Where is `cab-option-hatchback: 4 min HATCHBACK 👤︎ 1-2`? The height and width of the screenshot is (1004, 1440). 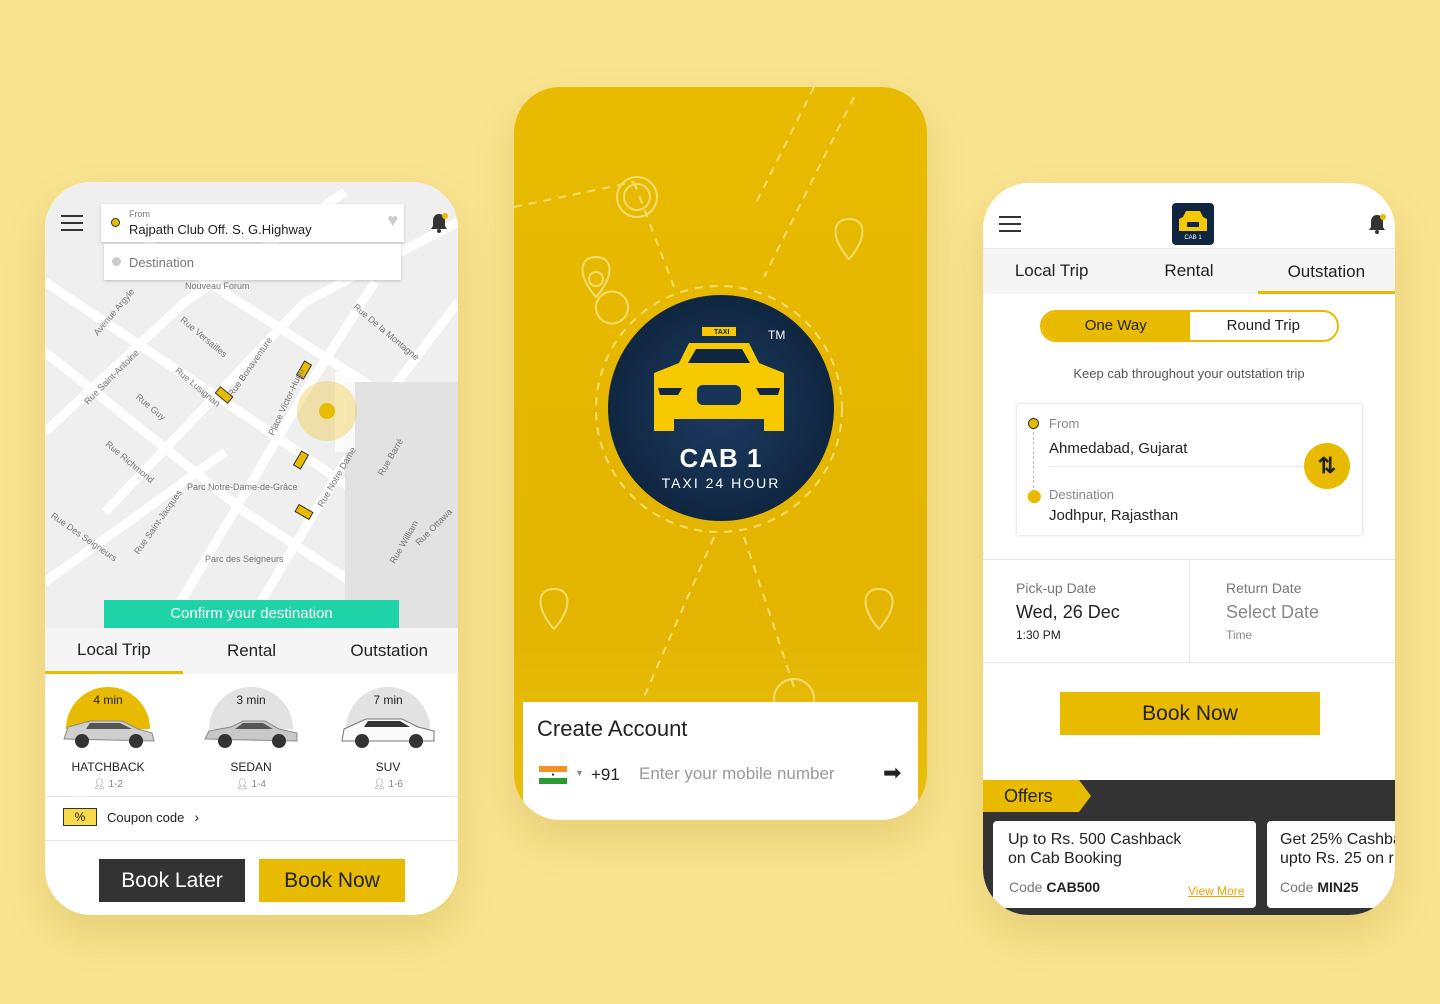 cab-option-hatchback: 4 min HATCHBACK 👤︎ 1-2 is located at coordinates (108, 738).